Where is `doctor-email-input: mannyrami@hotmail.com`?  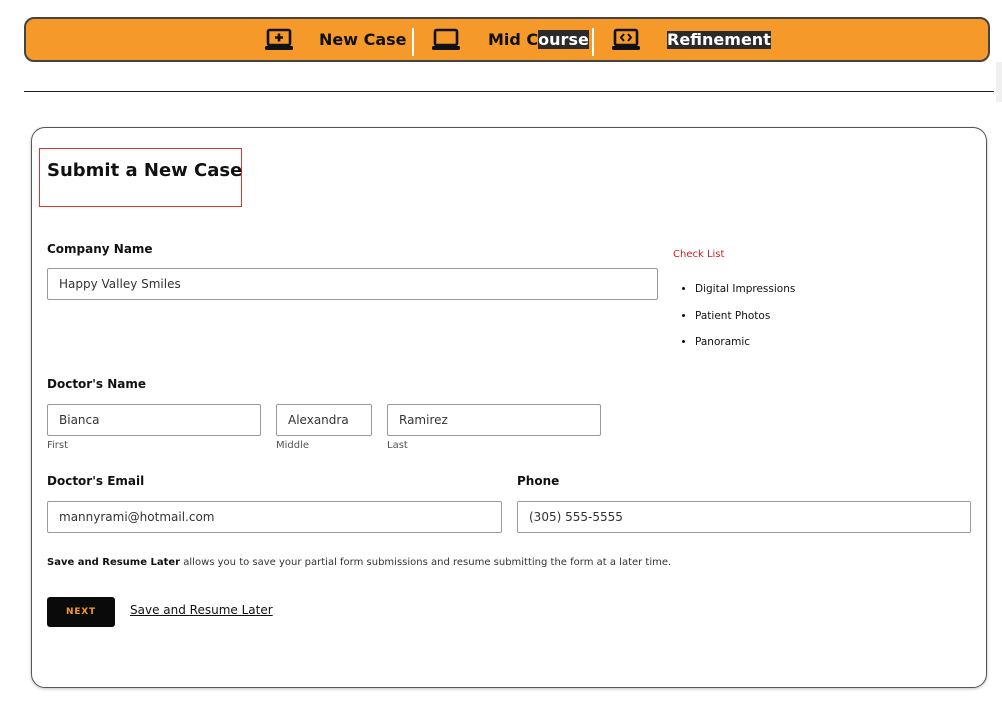
doctor-email-input: mannyrami@hotmail.com is located at coordinates (274, 517).